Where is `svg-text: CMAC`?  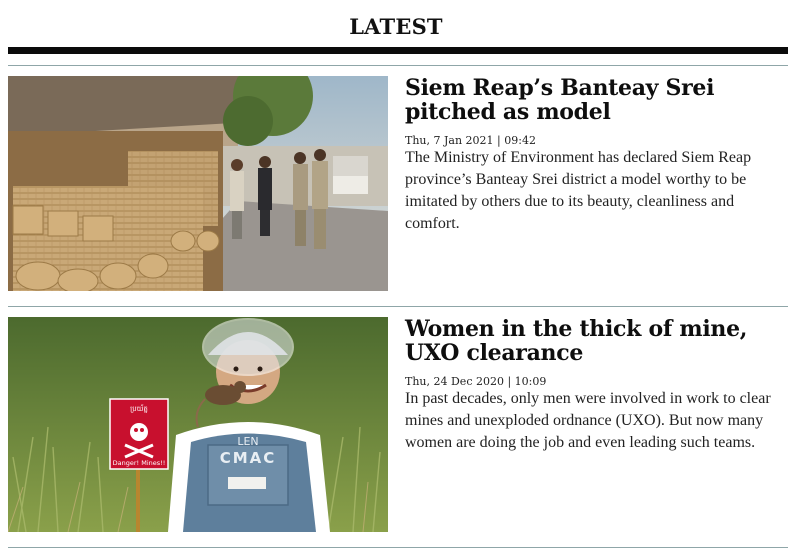 svg-text: CMAC is located at coordinates (248, 458).